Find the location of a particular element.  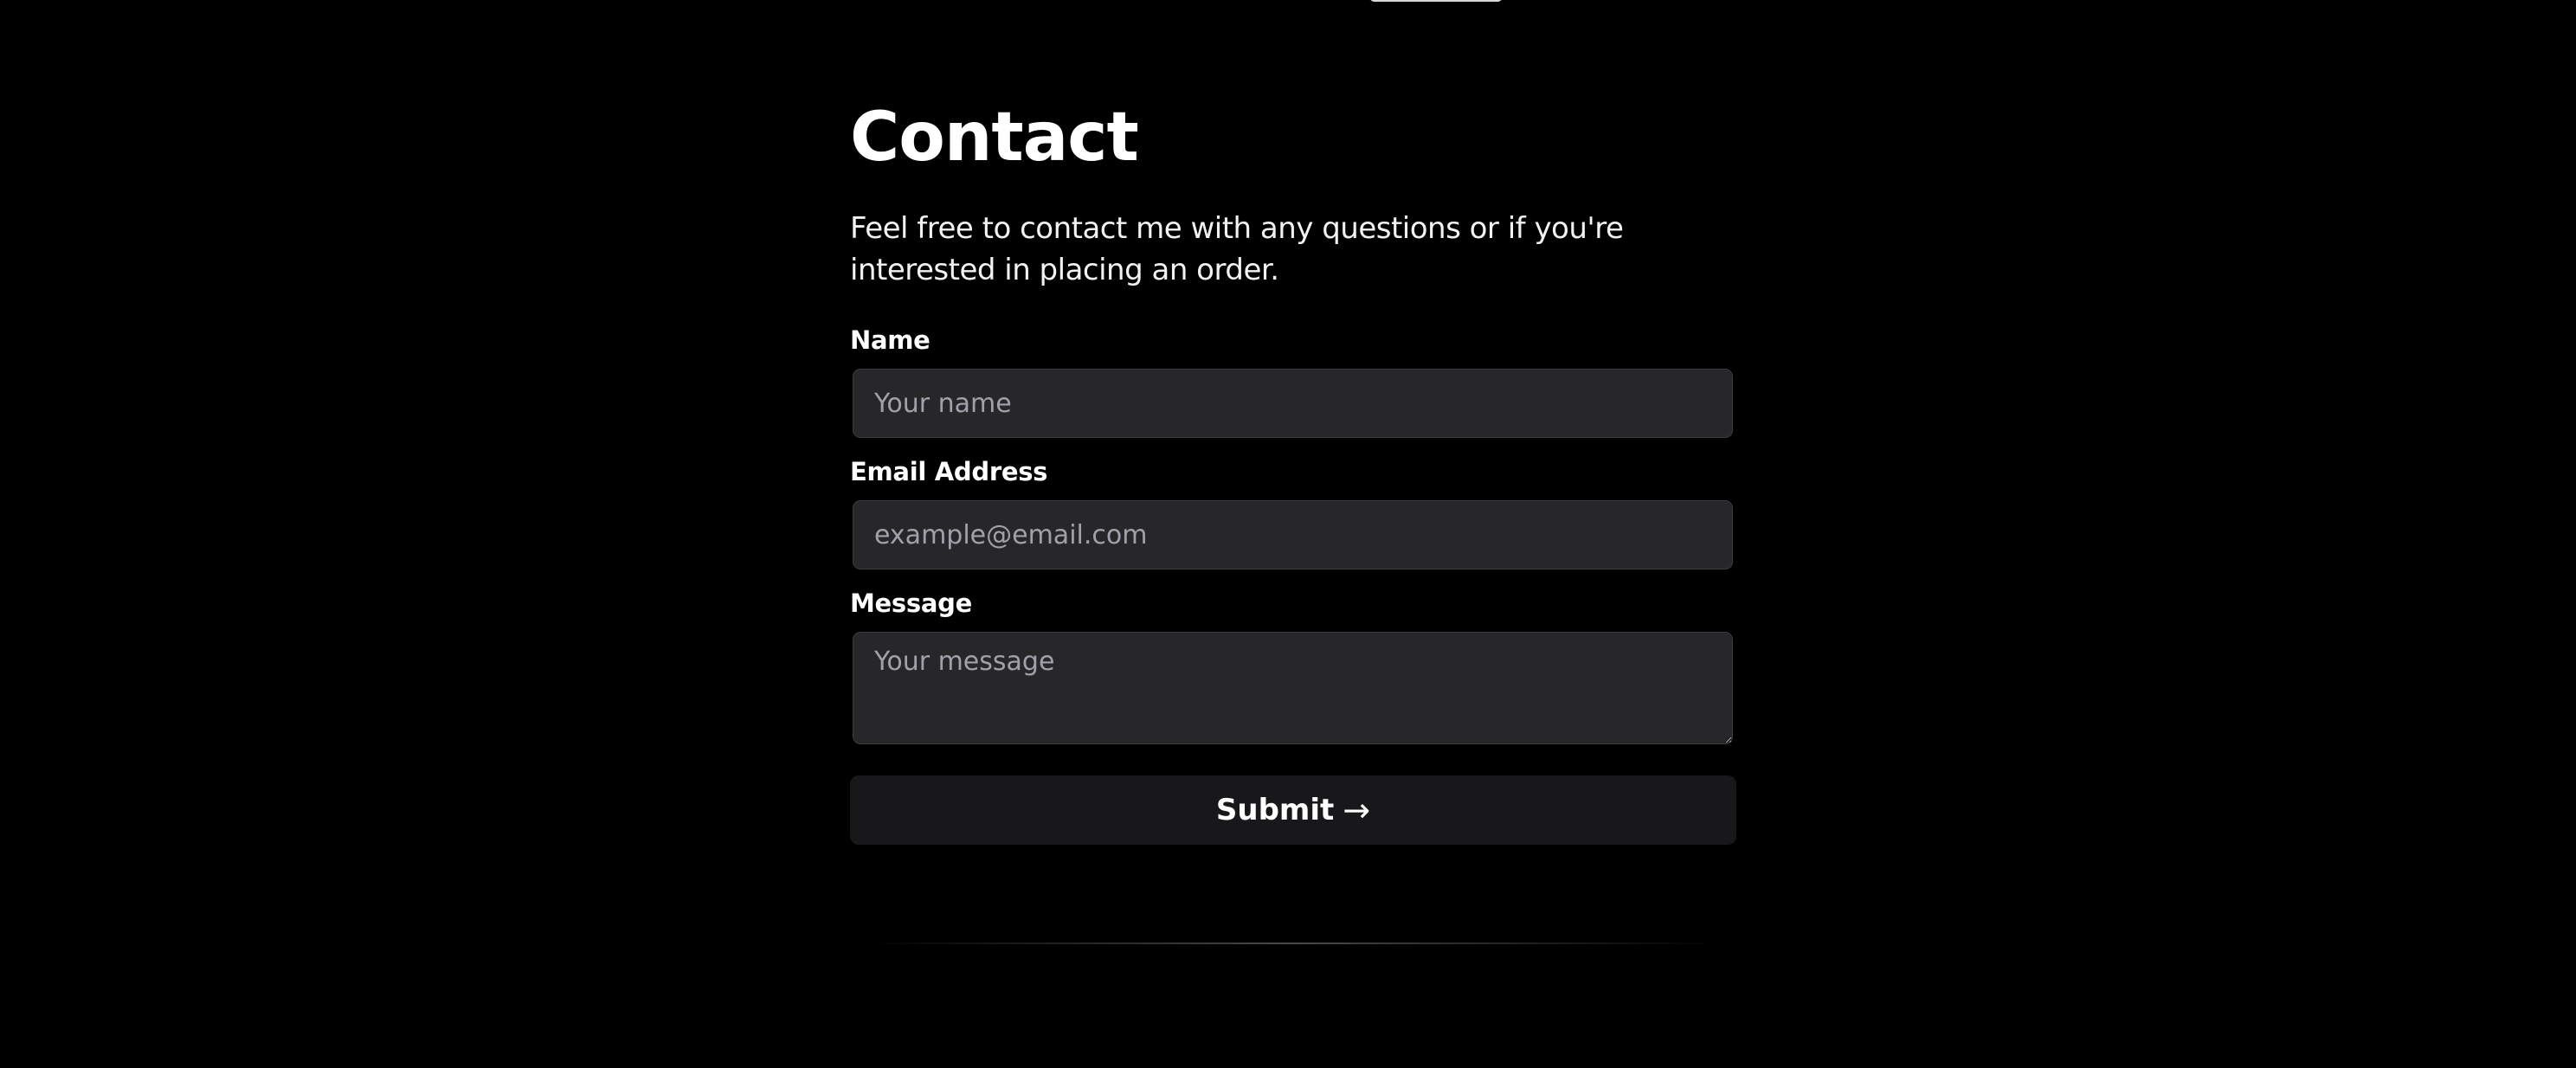

name-label: Name is located at coordinates (890, 340).